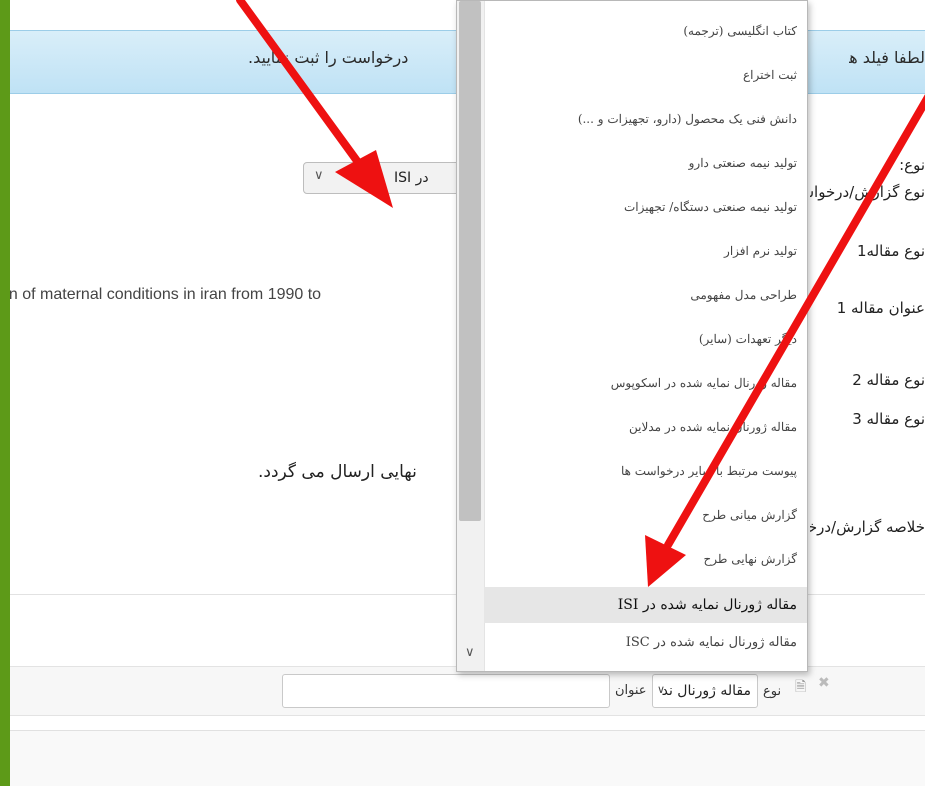  What do you see at coordinates (645, 339) in the screenshot?
I see `dropdown-option: دیگر تعهدات (سایر)` at bounding box center [645, 339].